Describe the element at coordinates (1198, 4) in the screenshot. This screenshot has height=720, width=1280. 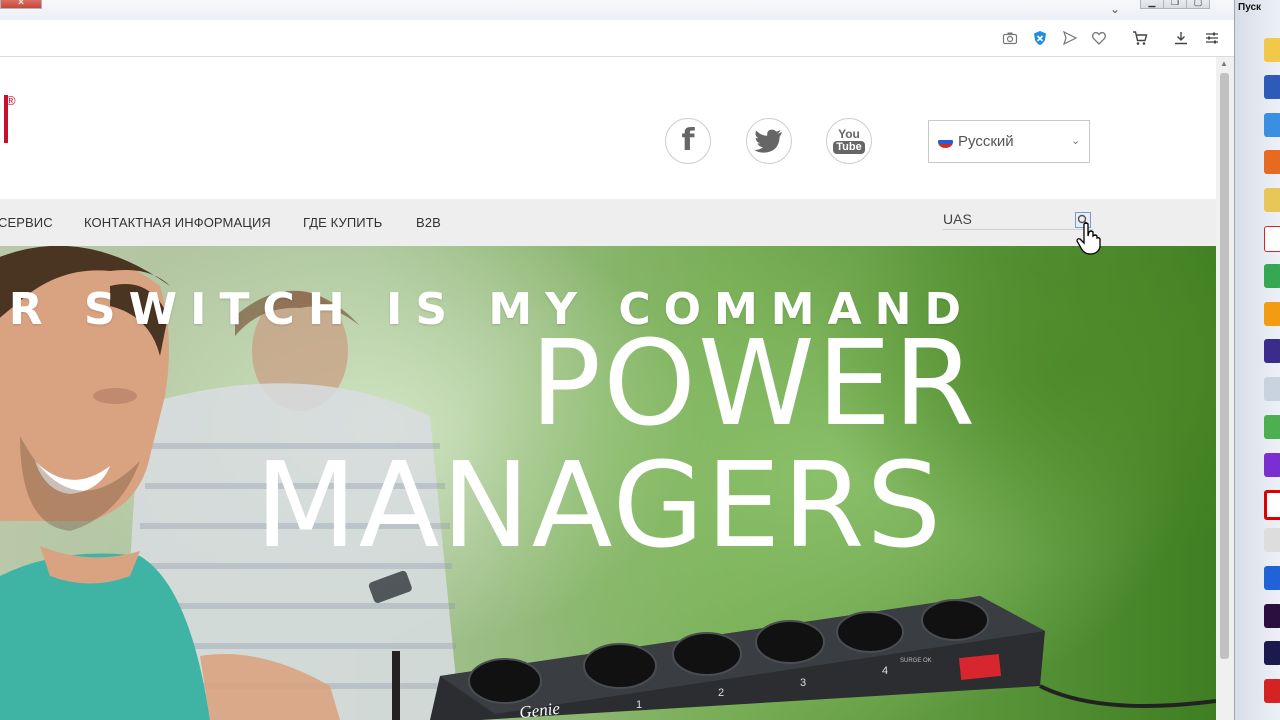
I see `restore-button: ▢` at that location.